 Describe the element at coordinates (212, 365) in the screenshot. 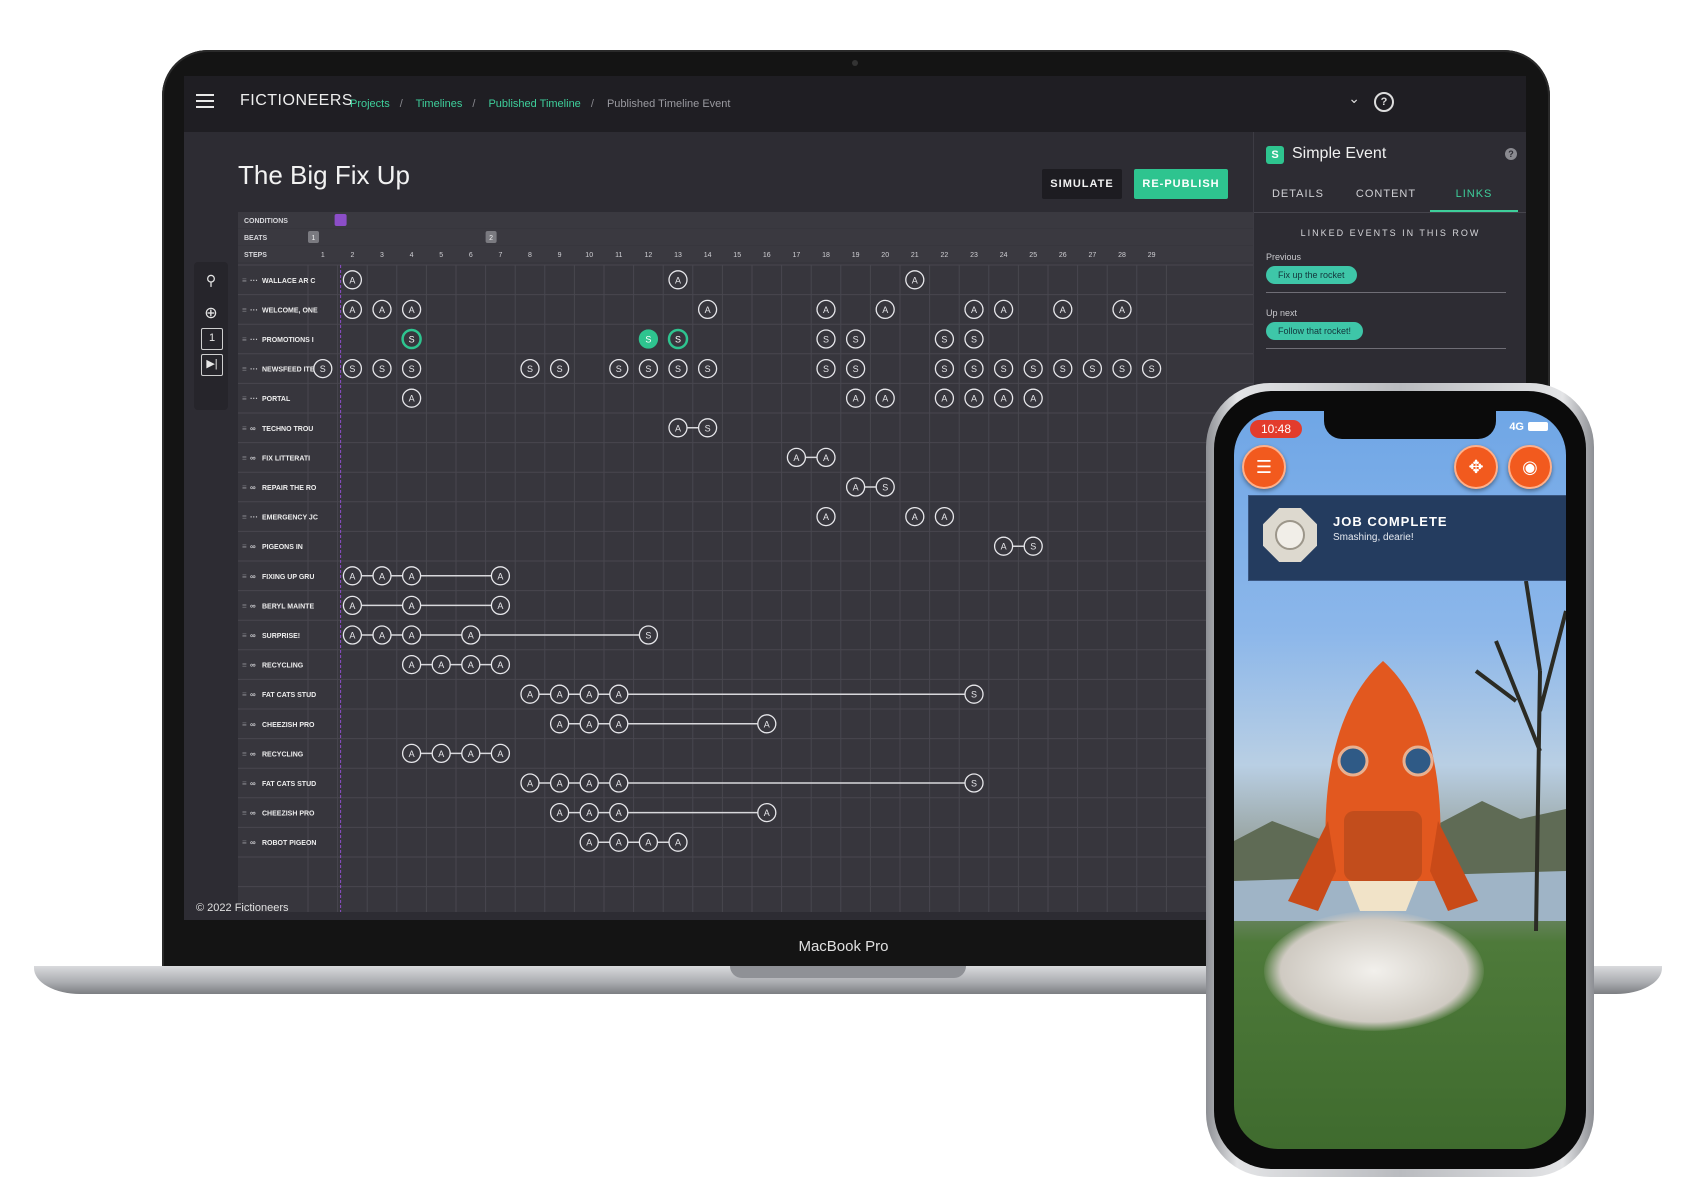

I see `jump-to-end-icon: ▶|` at that location.